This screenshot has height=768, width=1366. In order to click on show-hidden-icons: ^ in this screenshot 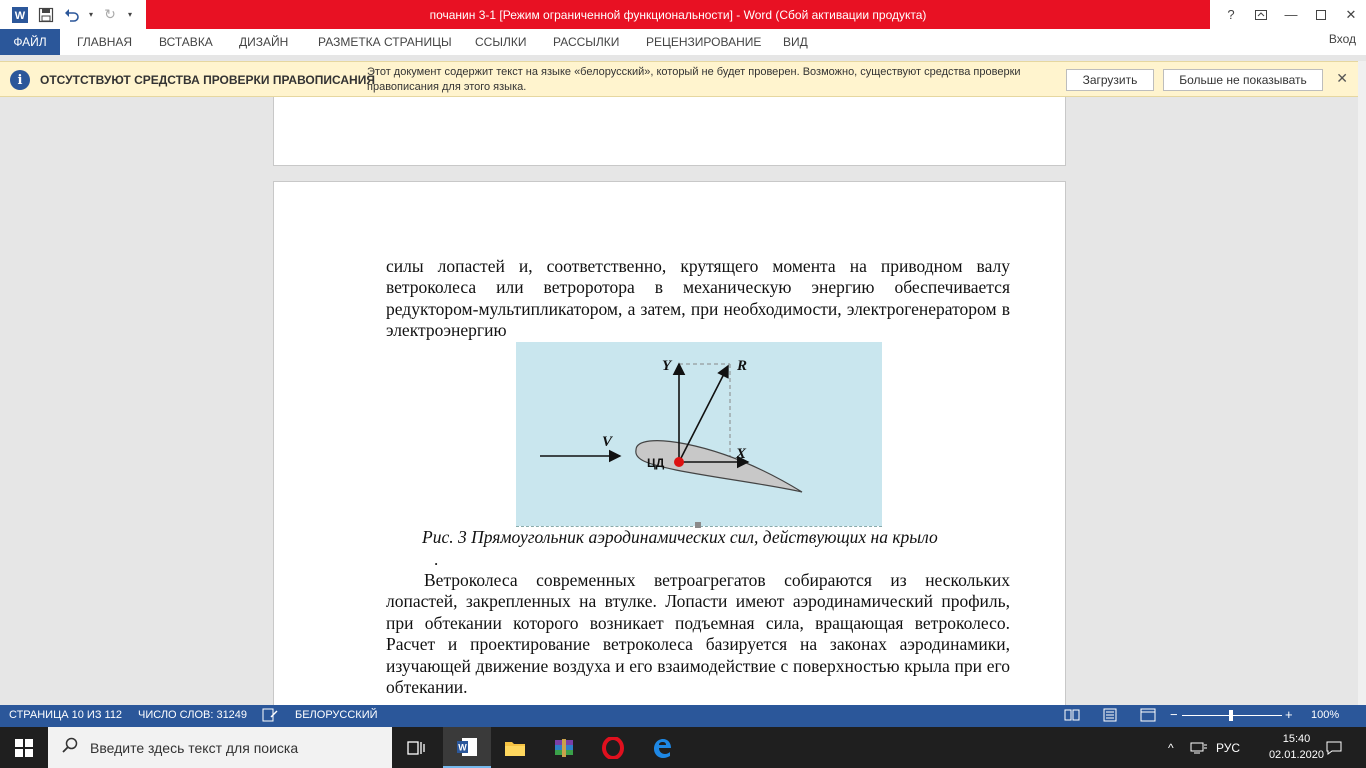, I will do `click(1171, 747)`.